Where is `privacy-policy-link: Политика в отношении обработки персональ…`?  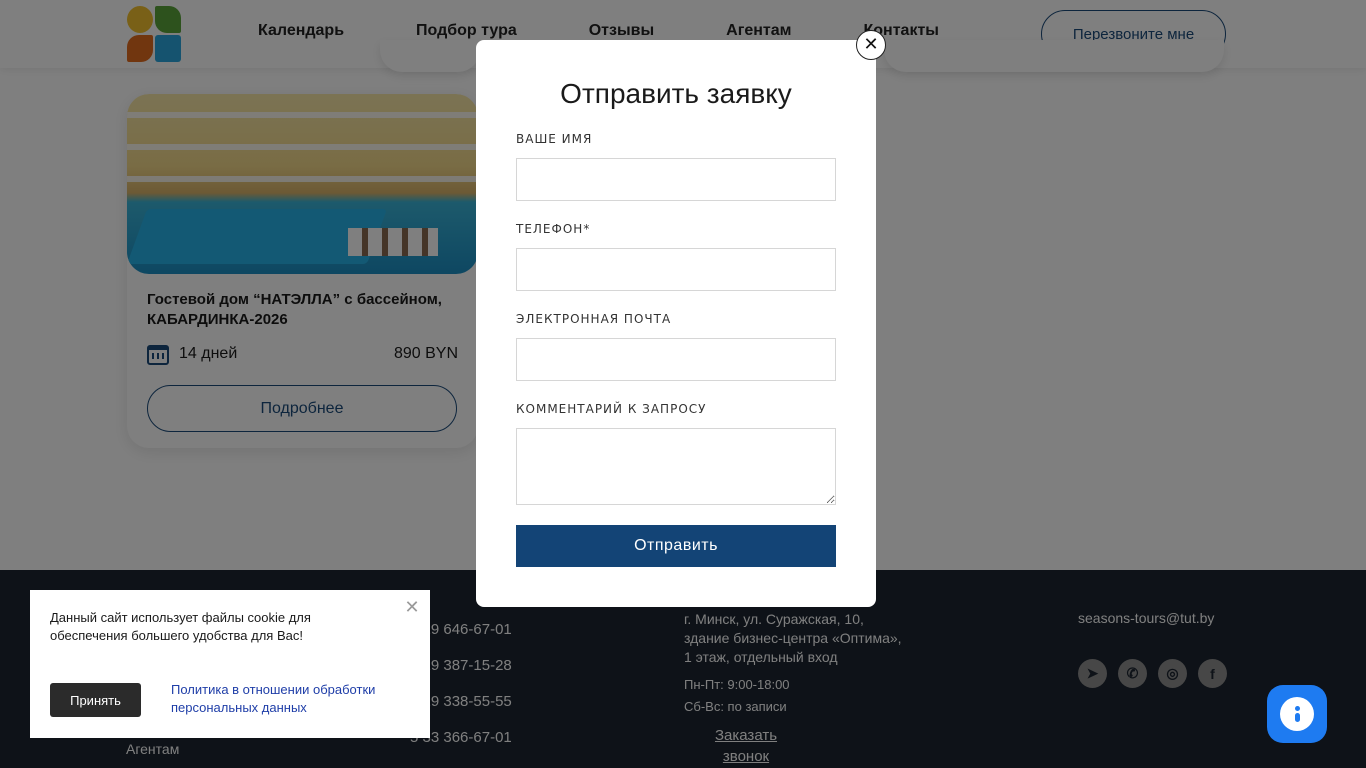 privacy-policy-link: Политика в отношении обработки персональ… is located at coordinates (291, 699).